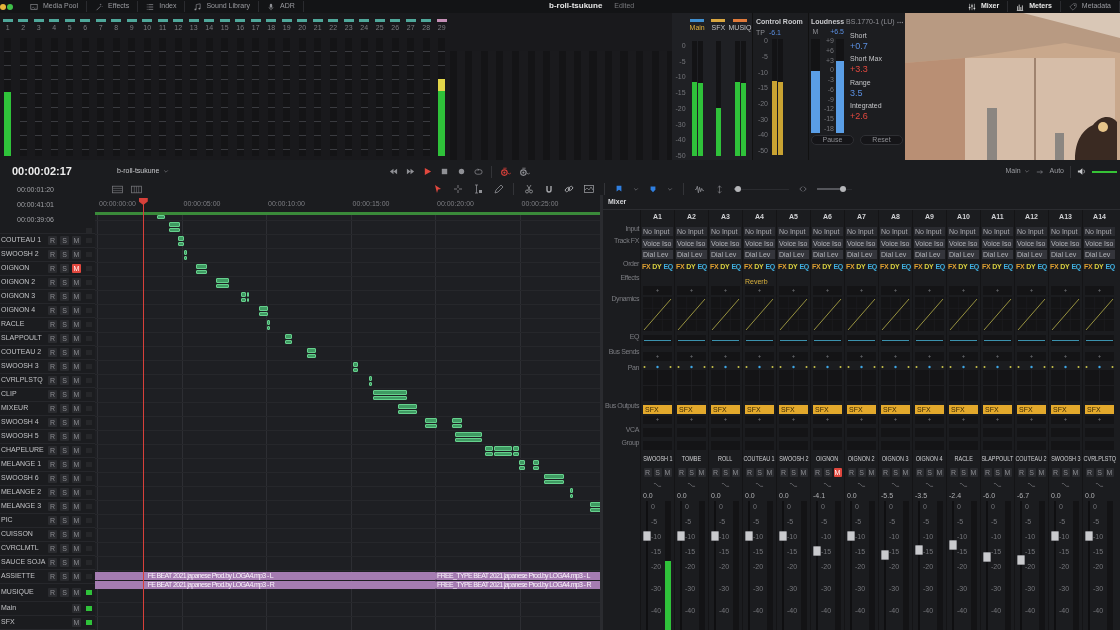  What do you see at coordinates (699, 189) in the screenshot?
I see `waveform-icon` at bounding box center [699, 189].